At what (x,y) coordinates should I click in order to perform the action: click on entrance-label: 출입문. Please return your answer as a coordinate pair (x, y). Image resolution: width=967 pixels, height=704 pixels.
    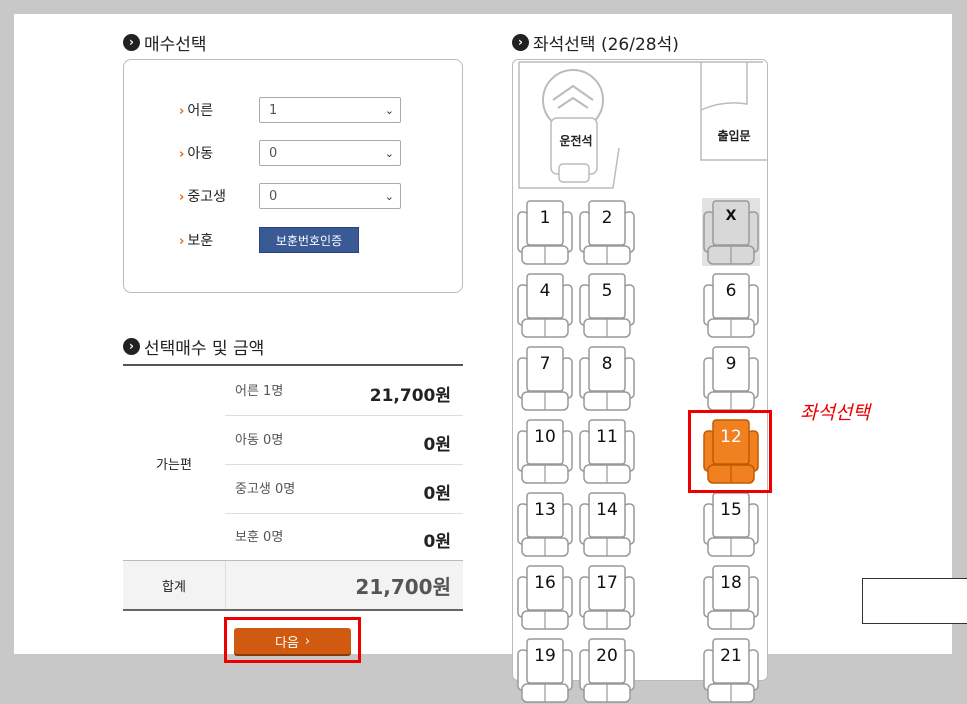
    Looking at the image, I should click on (734, 136).